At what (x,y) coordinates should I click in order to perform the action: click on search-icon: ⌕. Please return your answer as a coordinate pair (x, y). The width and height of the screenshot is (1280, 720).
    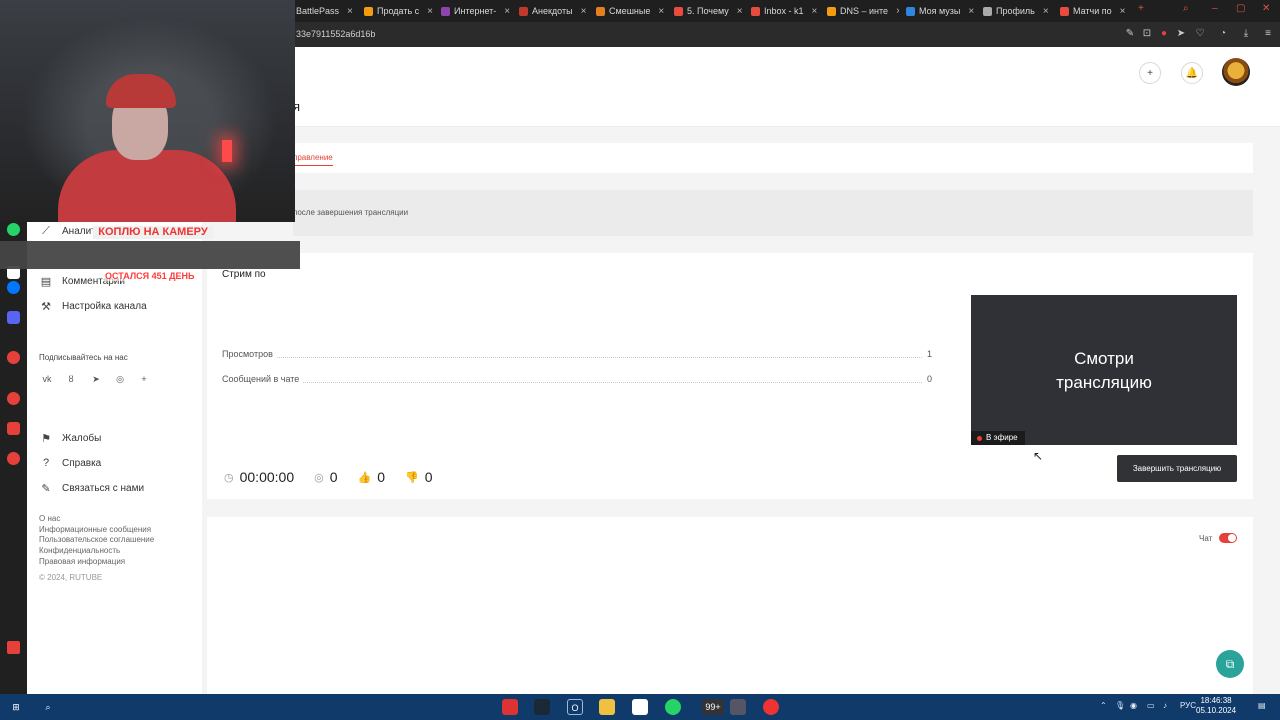
    Looking at the image, I should click on (48, 707).